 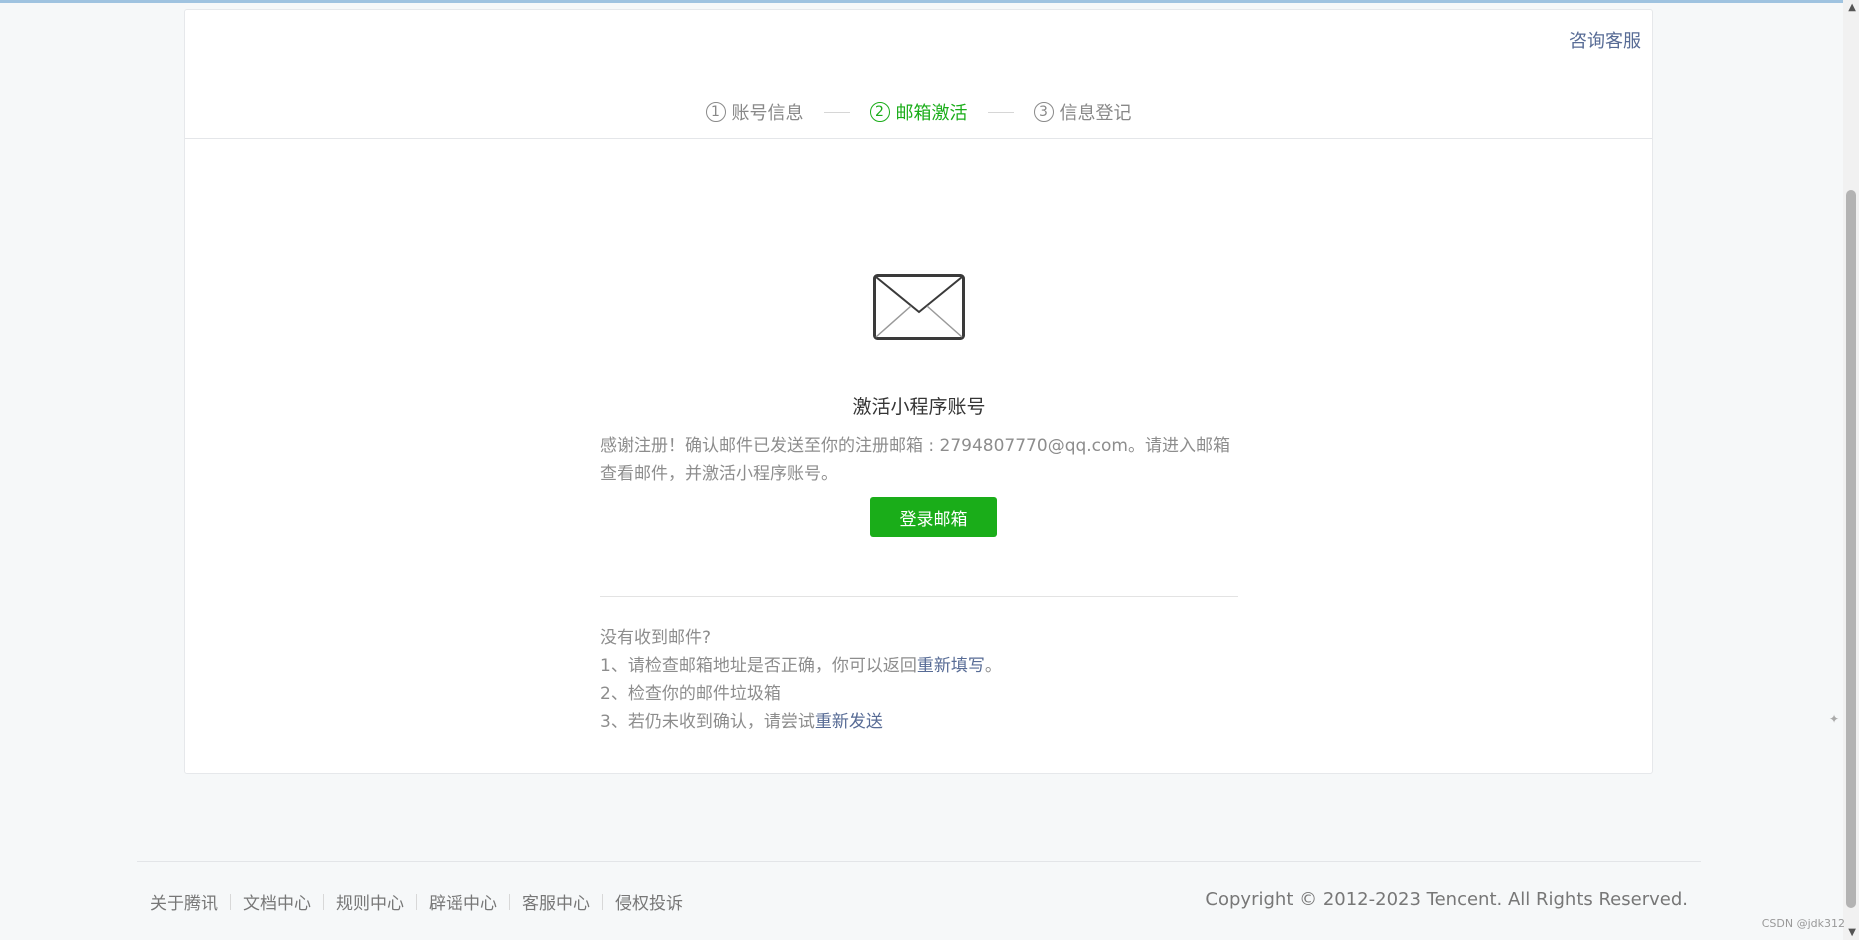 What do you see at coordinates (919, 407) in the screenshot?
I see `page-title: 激活小程序账号` at bounding box center [919, 407].